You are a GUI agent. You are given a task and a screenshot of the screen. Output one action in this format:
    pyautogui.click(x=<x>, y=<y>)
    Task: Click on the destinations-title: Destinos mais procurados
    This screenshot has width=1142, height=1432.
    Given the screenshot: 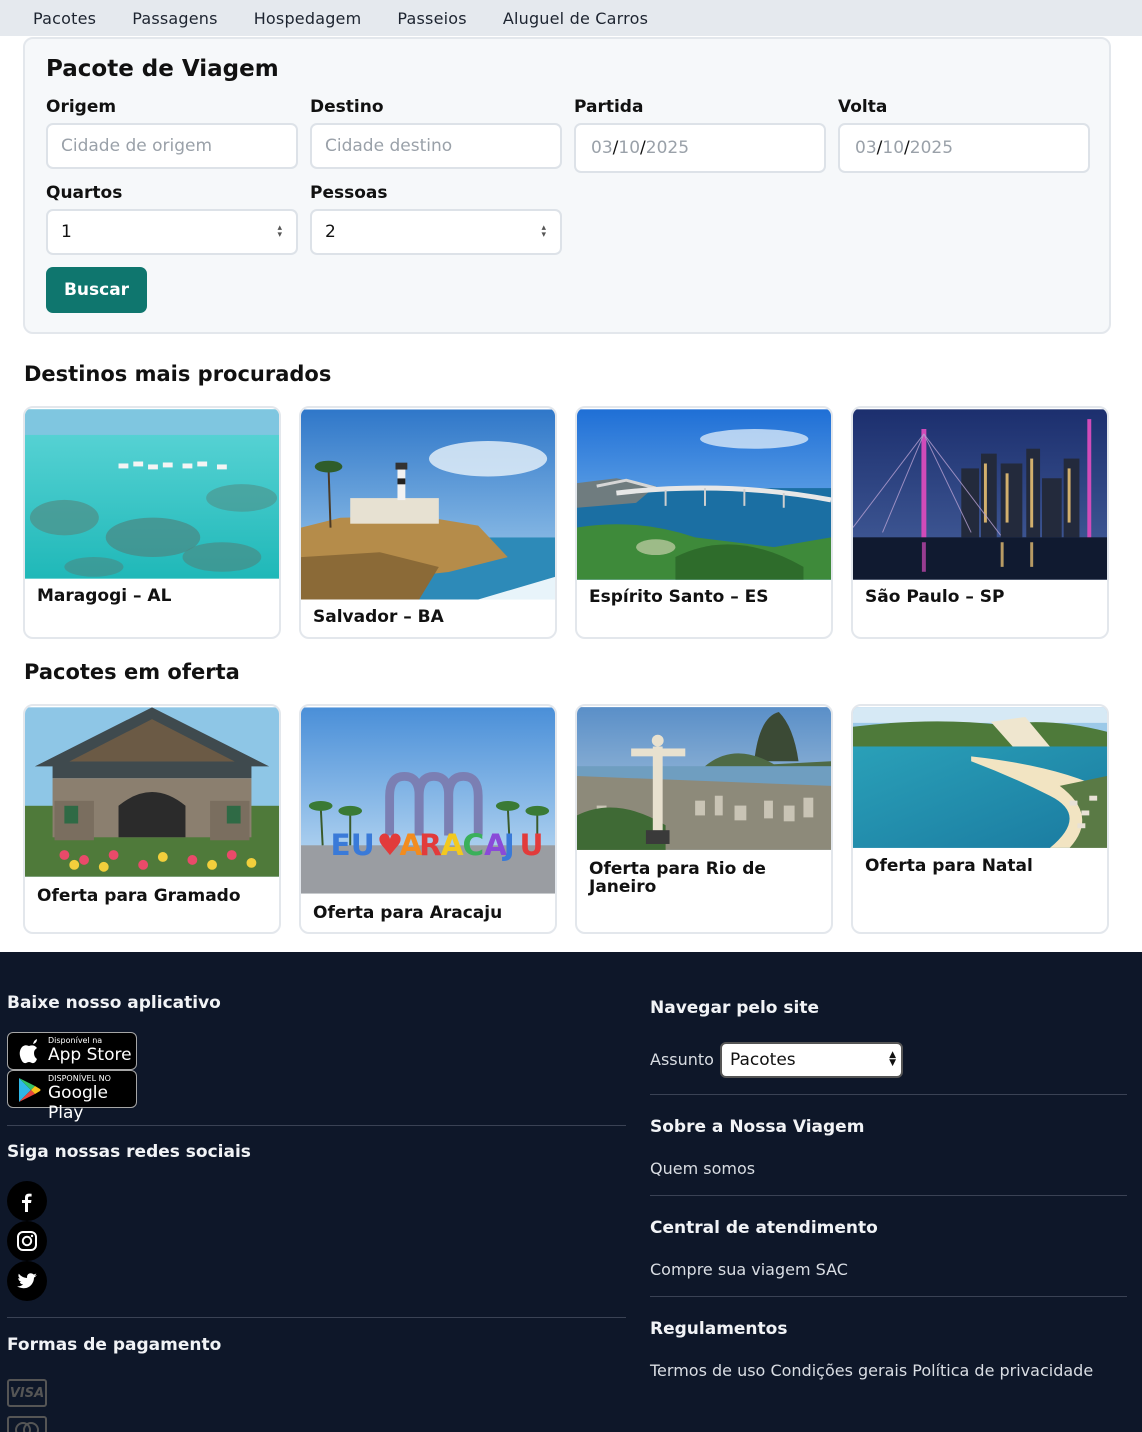 What is the action you would take?
    pyautogui.click(x=178, y=374)
    